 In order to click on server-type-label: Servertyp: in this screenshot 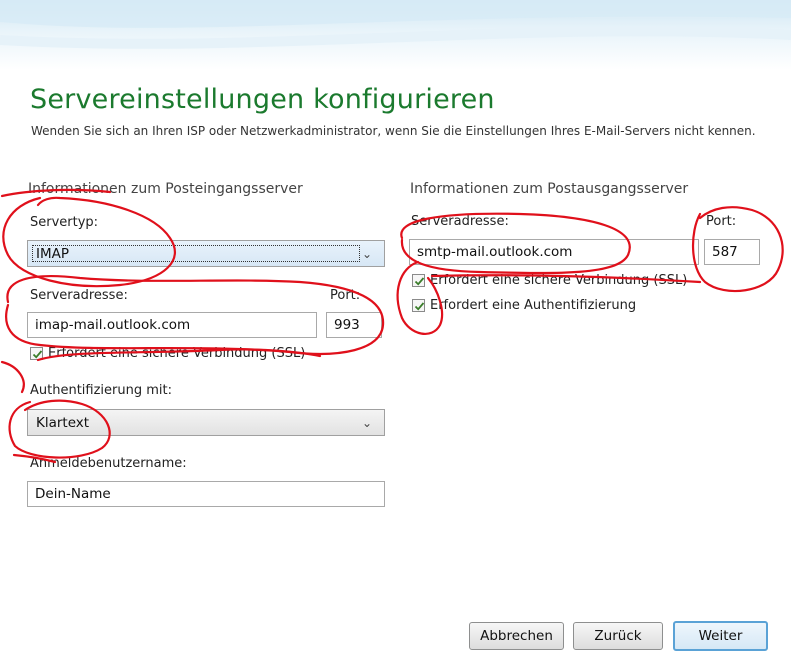, I will do `click(64, 222)`.